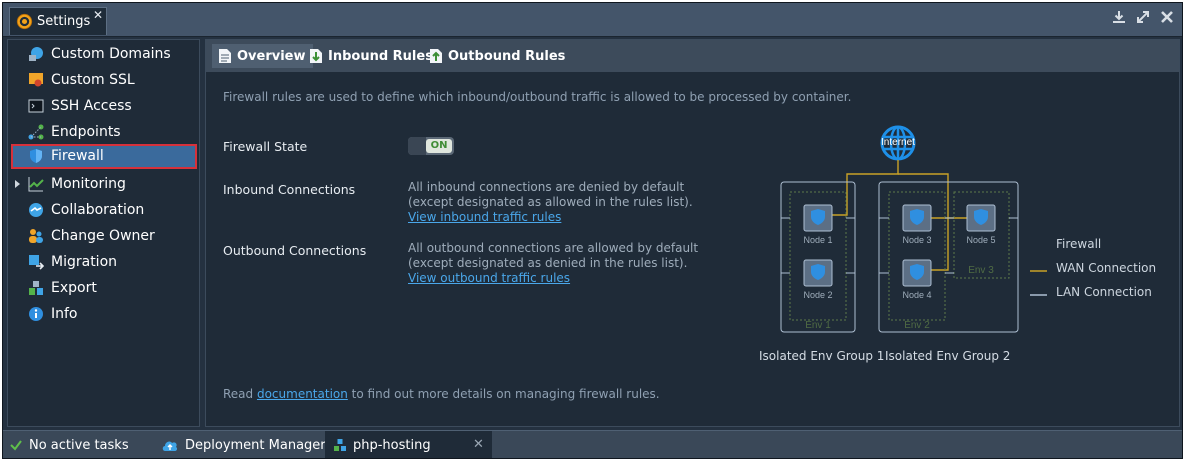  What do you see at coordinates (86, 132) in the screenshot?
I see `sidebar-item-label: Endpoints` at bounding box center [86, 132].